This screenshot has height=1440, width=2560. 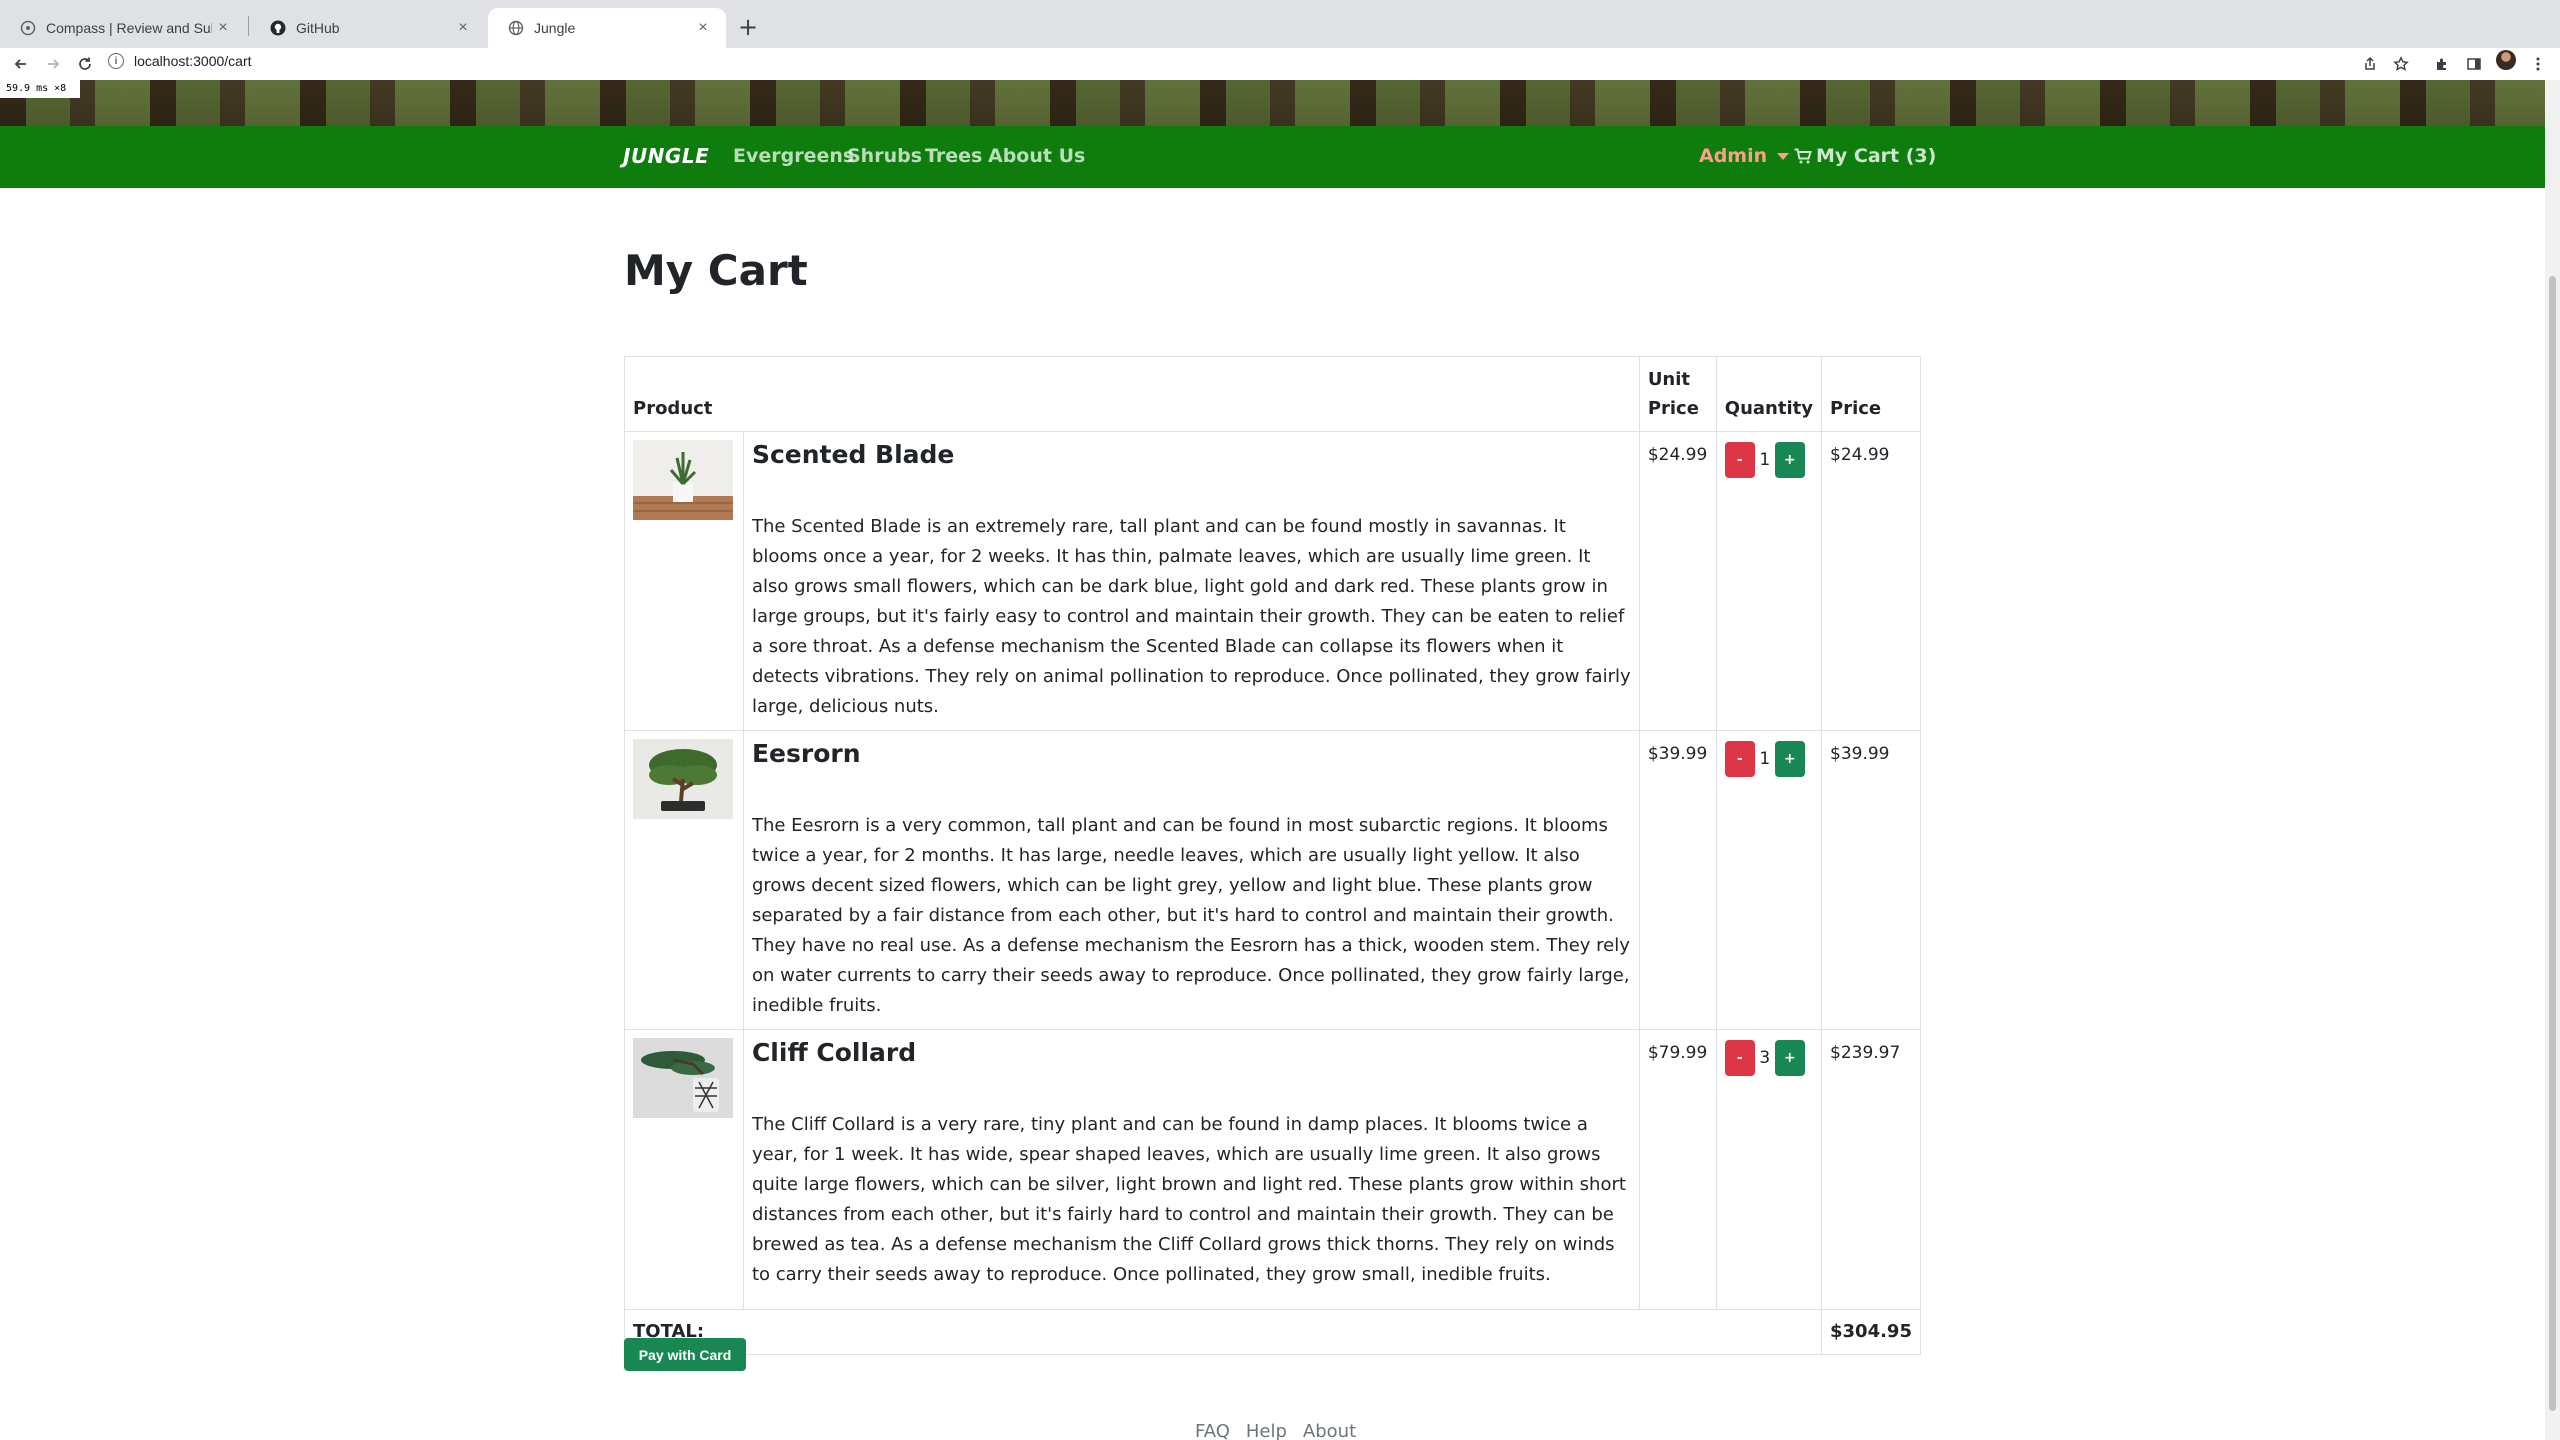 I want to click on product-image-eesrorn, so click(x=683, y=779).